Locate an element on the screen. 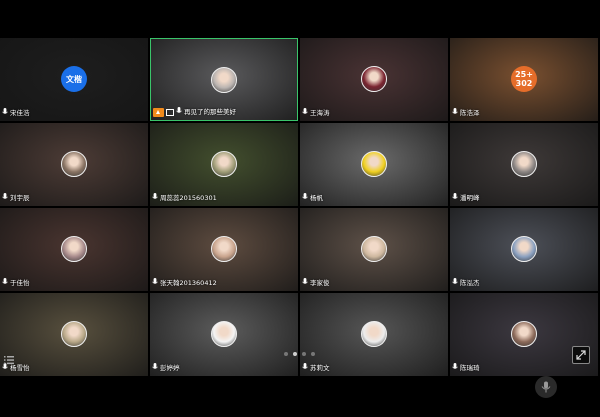 This screenshot has width=600, height=417. participant-tile: 周蕊蕊201560301 is located at coordinates (224, 164).